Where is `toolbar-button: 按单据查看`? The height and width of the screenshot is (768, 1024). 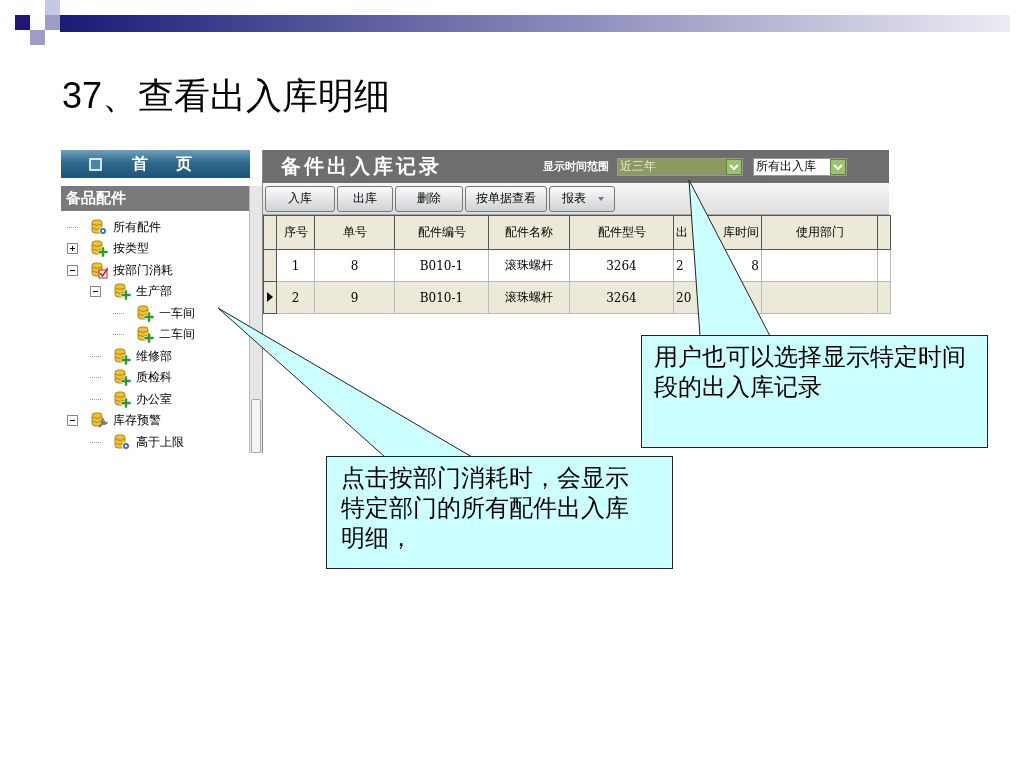 toolbar-button: 按单据查看 is located at coordinates (506, 198).